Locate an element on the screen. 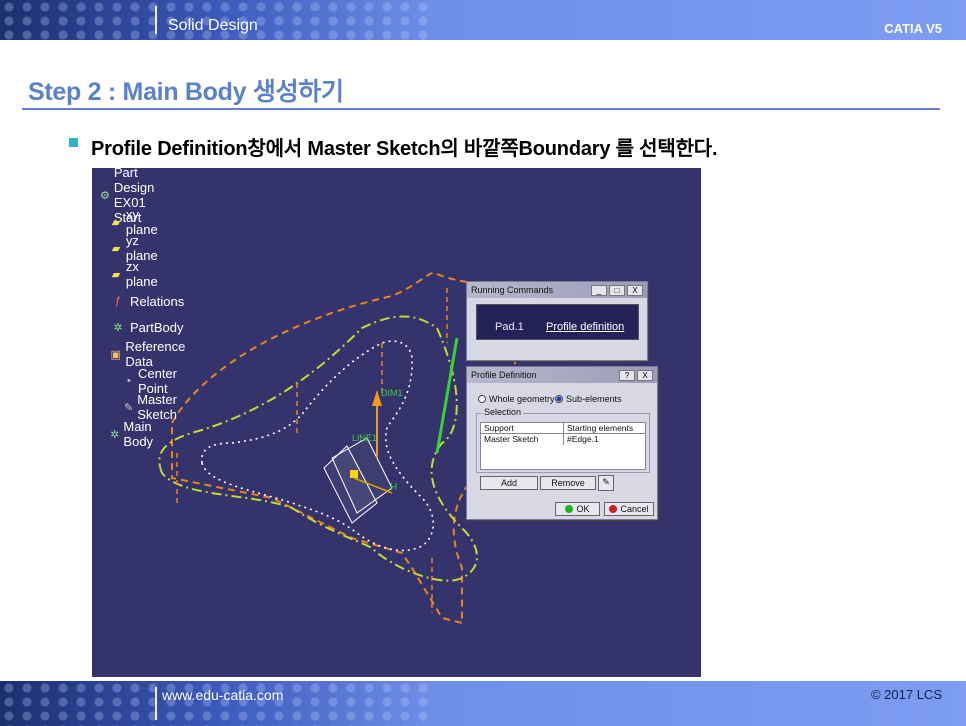  help-button: ? is located at coordinates (627, 375).